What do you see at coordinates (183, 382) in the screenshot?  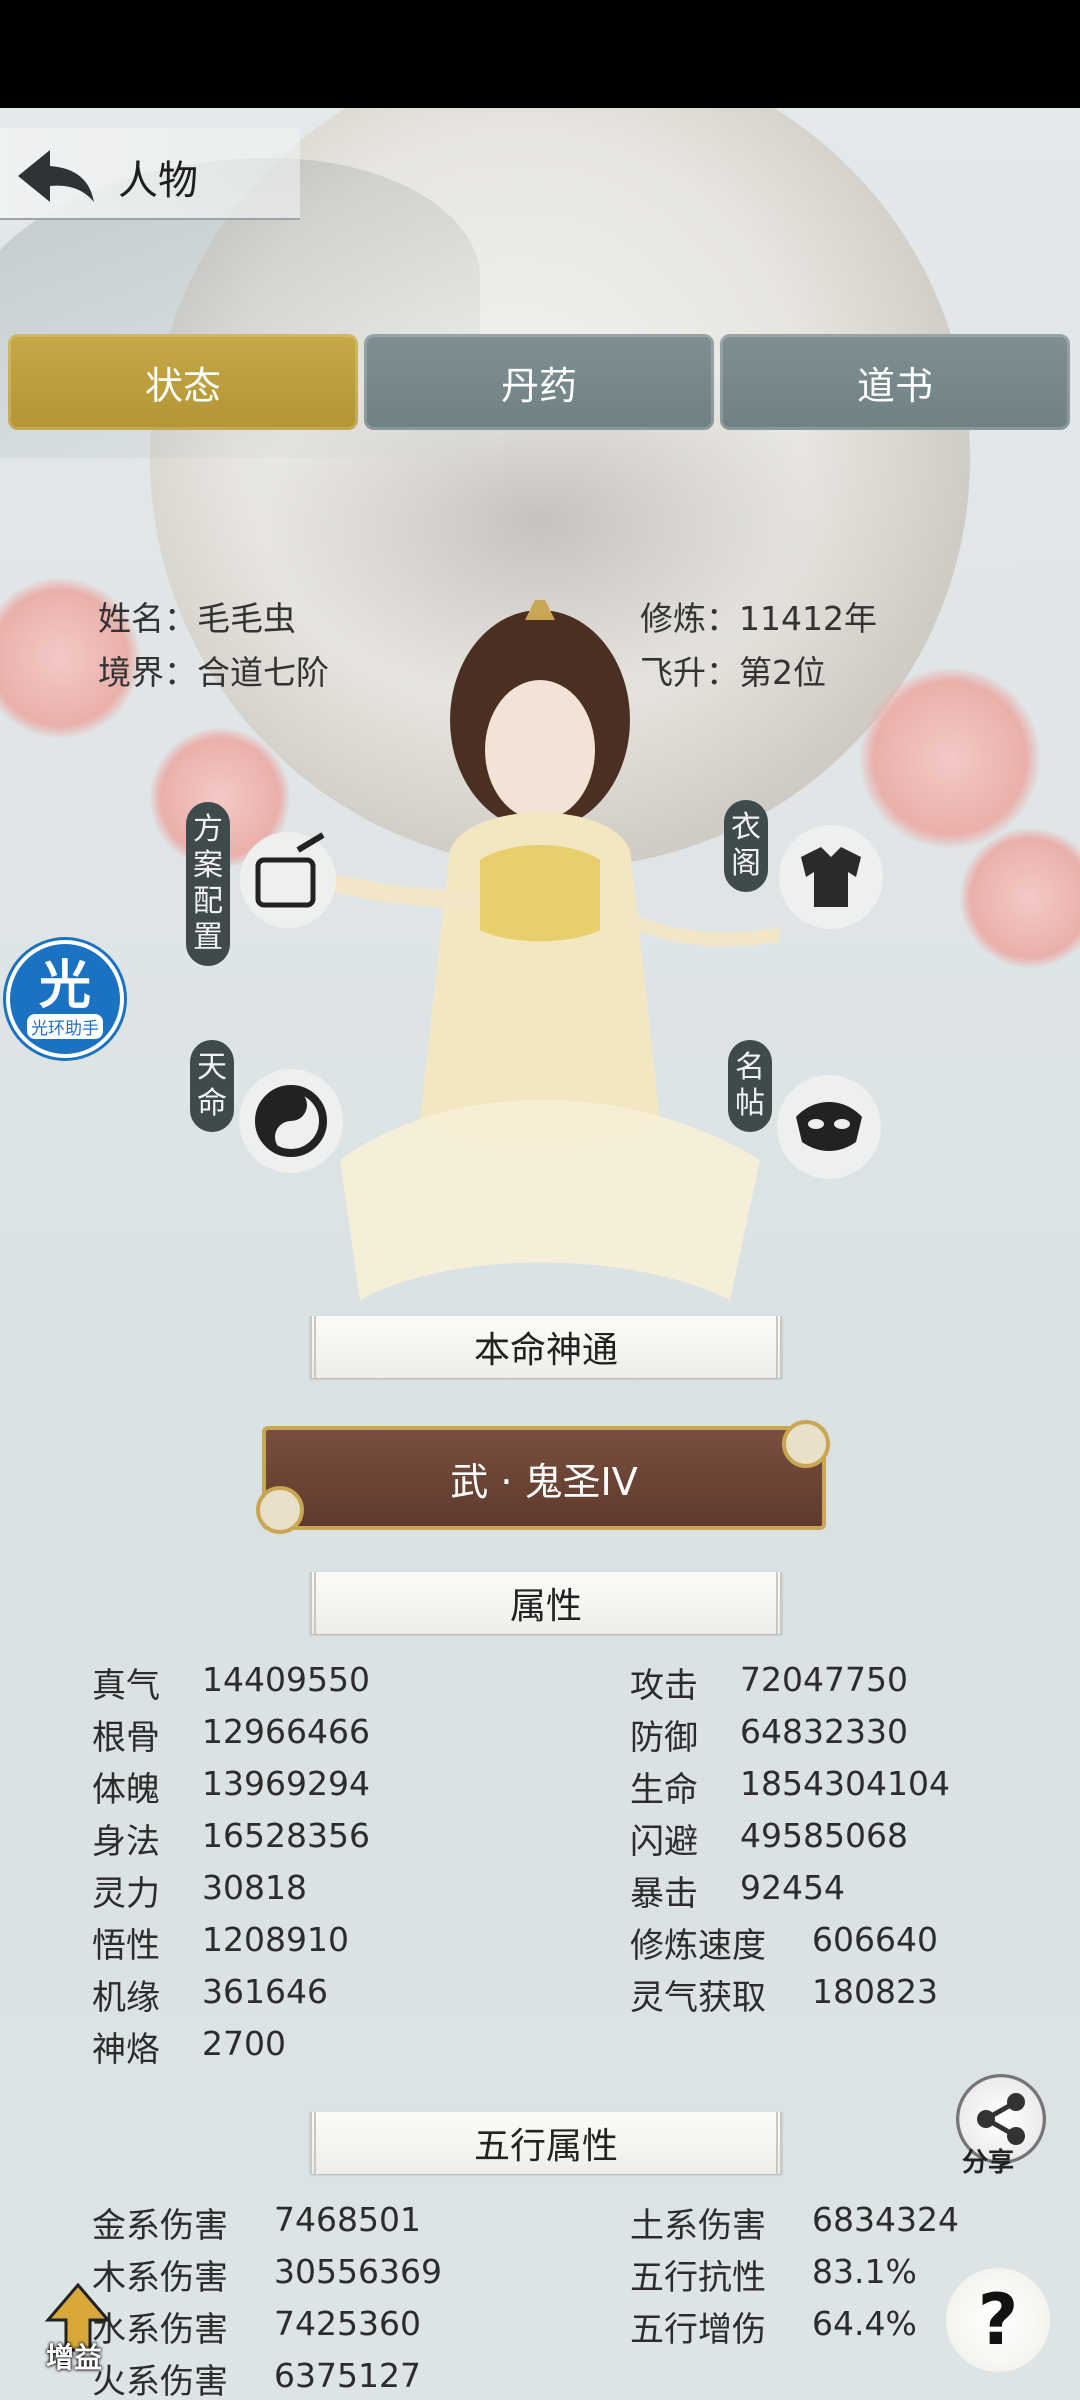 I see `tab-status: 状态` at bounding box center [183, 382].